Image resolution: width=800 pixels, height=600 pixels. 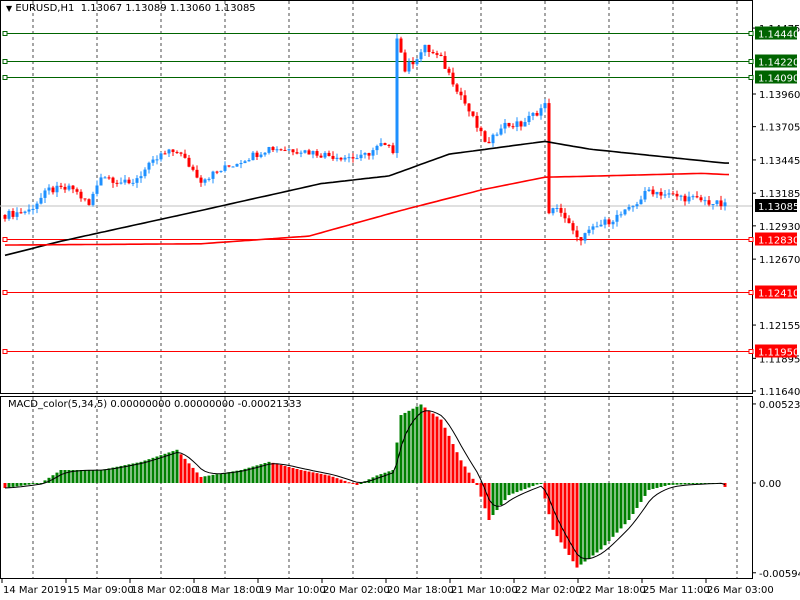 What do you see at coordinates (778, 241) in the screenshot?
I see `level-price-label: 1.12830` at bounding box center [778, 241].